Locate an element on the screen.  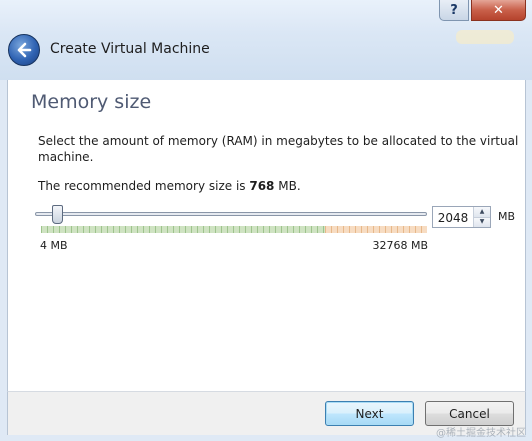
cancel-button: Cancel is located at coordinates (469, 413).